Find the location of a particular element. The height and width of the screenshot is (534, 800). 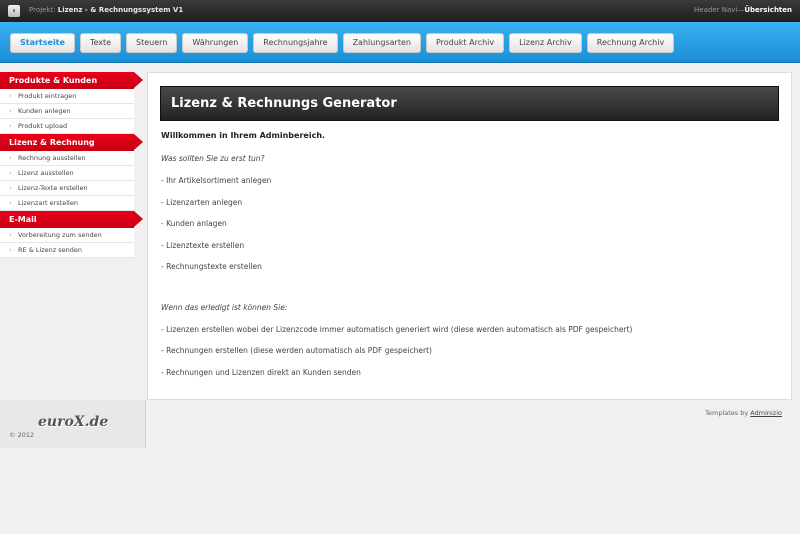

sidebar-item: Kunden anlegen is located at coordinates (67, 111).